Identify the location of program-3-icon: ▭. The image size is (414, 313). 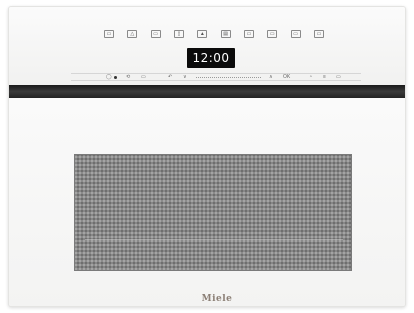
(156, 33).